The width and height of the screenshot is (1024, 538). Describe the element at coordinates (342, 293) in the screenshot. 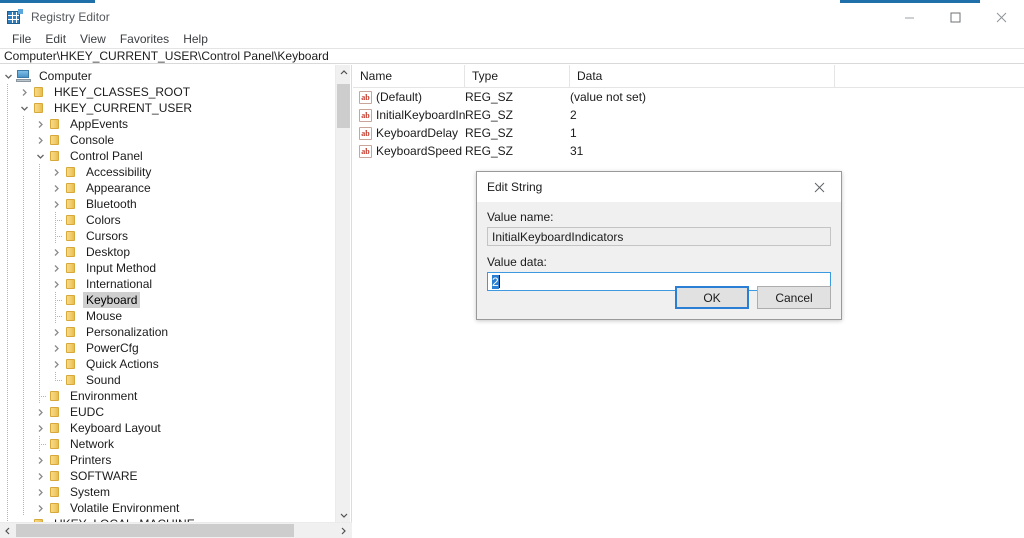

I see `tree-vertical-scrollbar` at that location.